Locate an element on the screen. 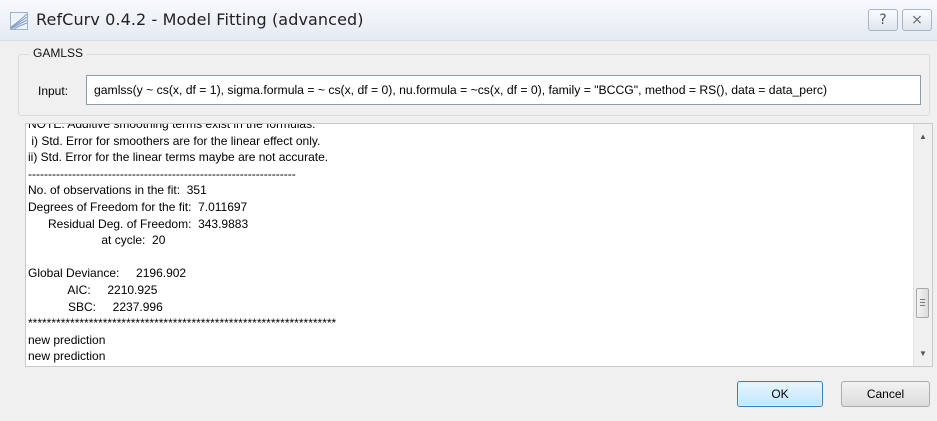 This screenshot has height=421, width=937. scroll-up-icon: ▲ is located at coordinates (923, 136).